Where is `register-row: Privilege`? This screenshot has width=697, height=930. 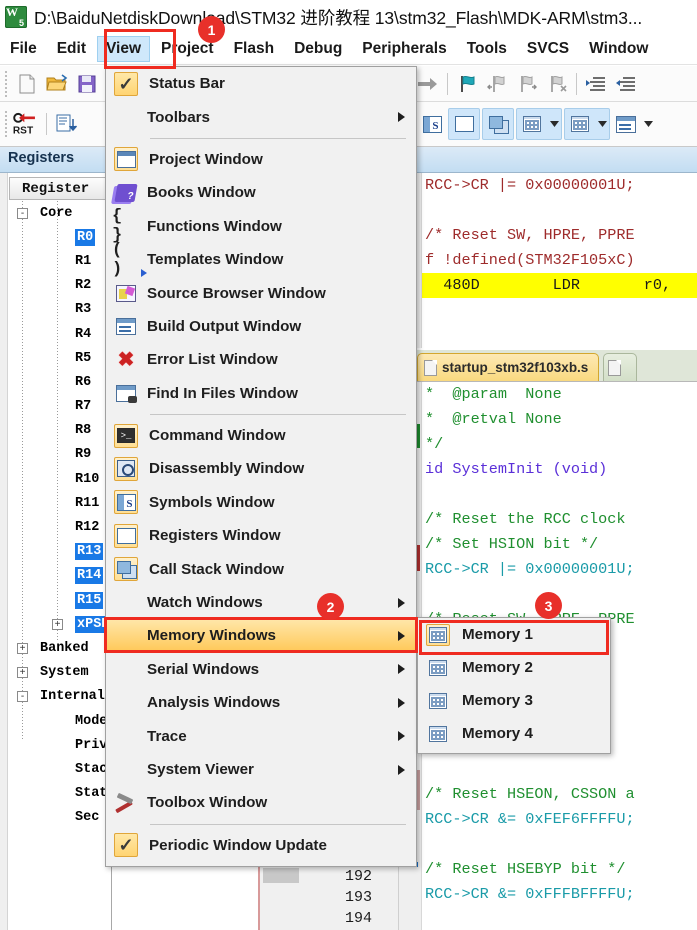 register-row: Privilege is located at coordinates (78, 745).